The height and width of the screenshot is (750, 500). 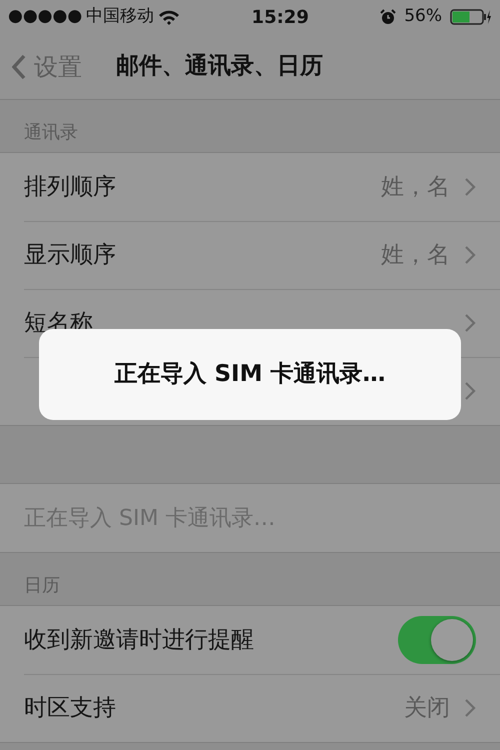 What do you see at coordinates (70, 255) in the screenshot?
I see `row-label: 显示顺序` at bounding box center [70, 255].